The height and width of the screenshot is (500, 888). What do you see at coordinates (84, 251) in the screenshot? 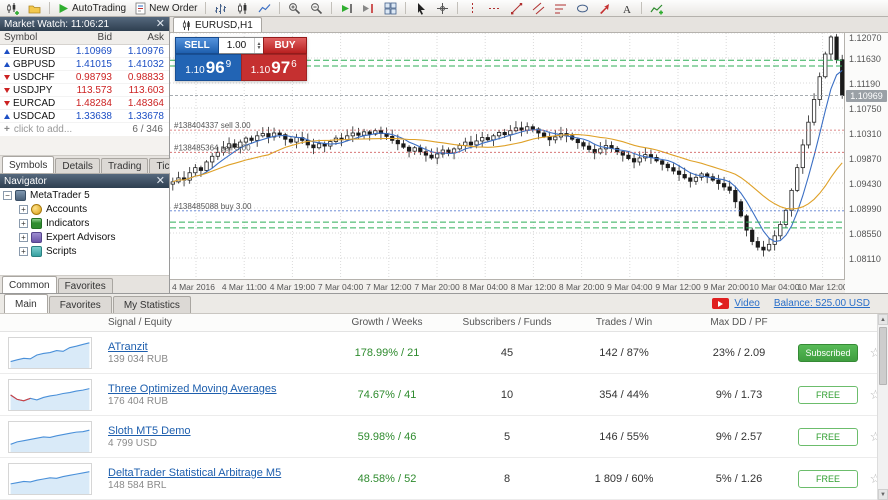
I see `tree-item-scripts: + Scripts` at bounding box center [84, 251].